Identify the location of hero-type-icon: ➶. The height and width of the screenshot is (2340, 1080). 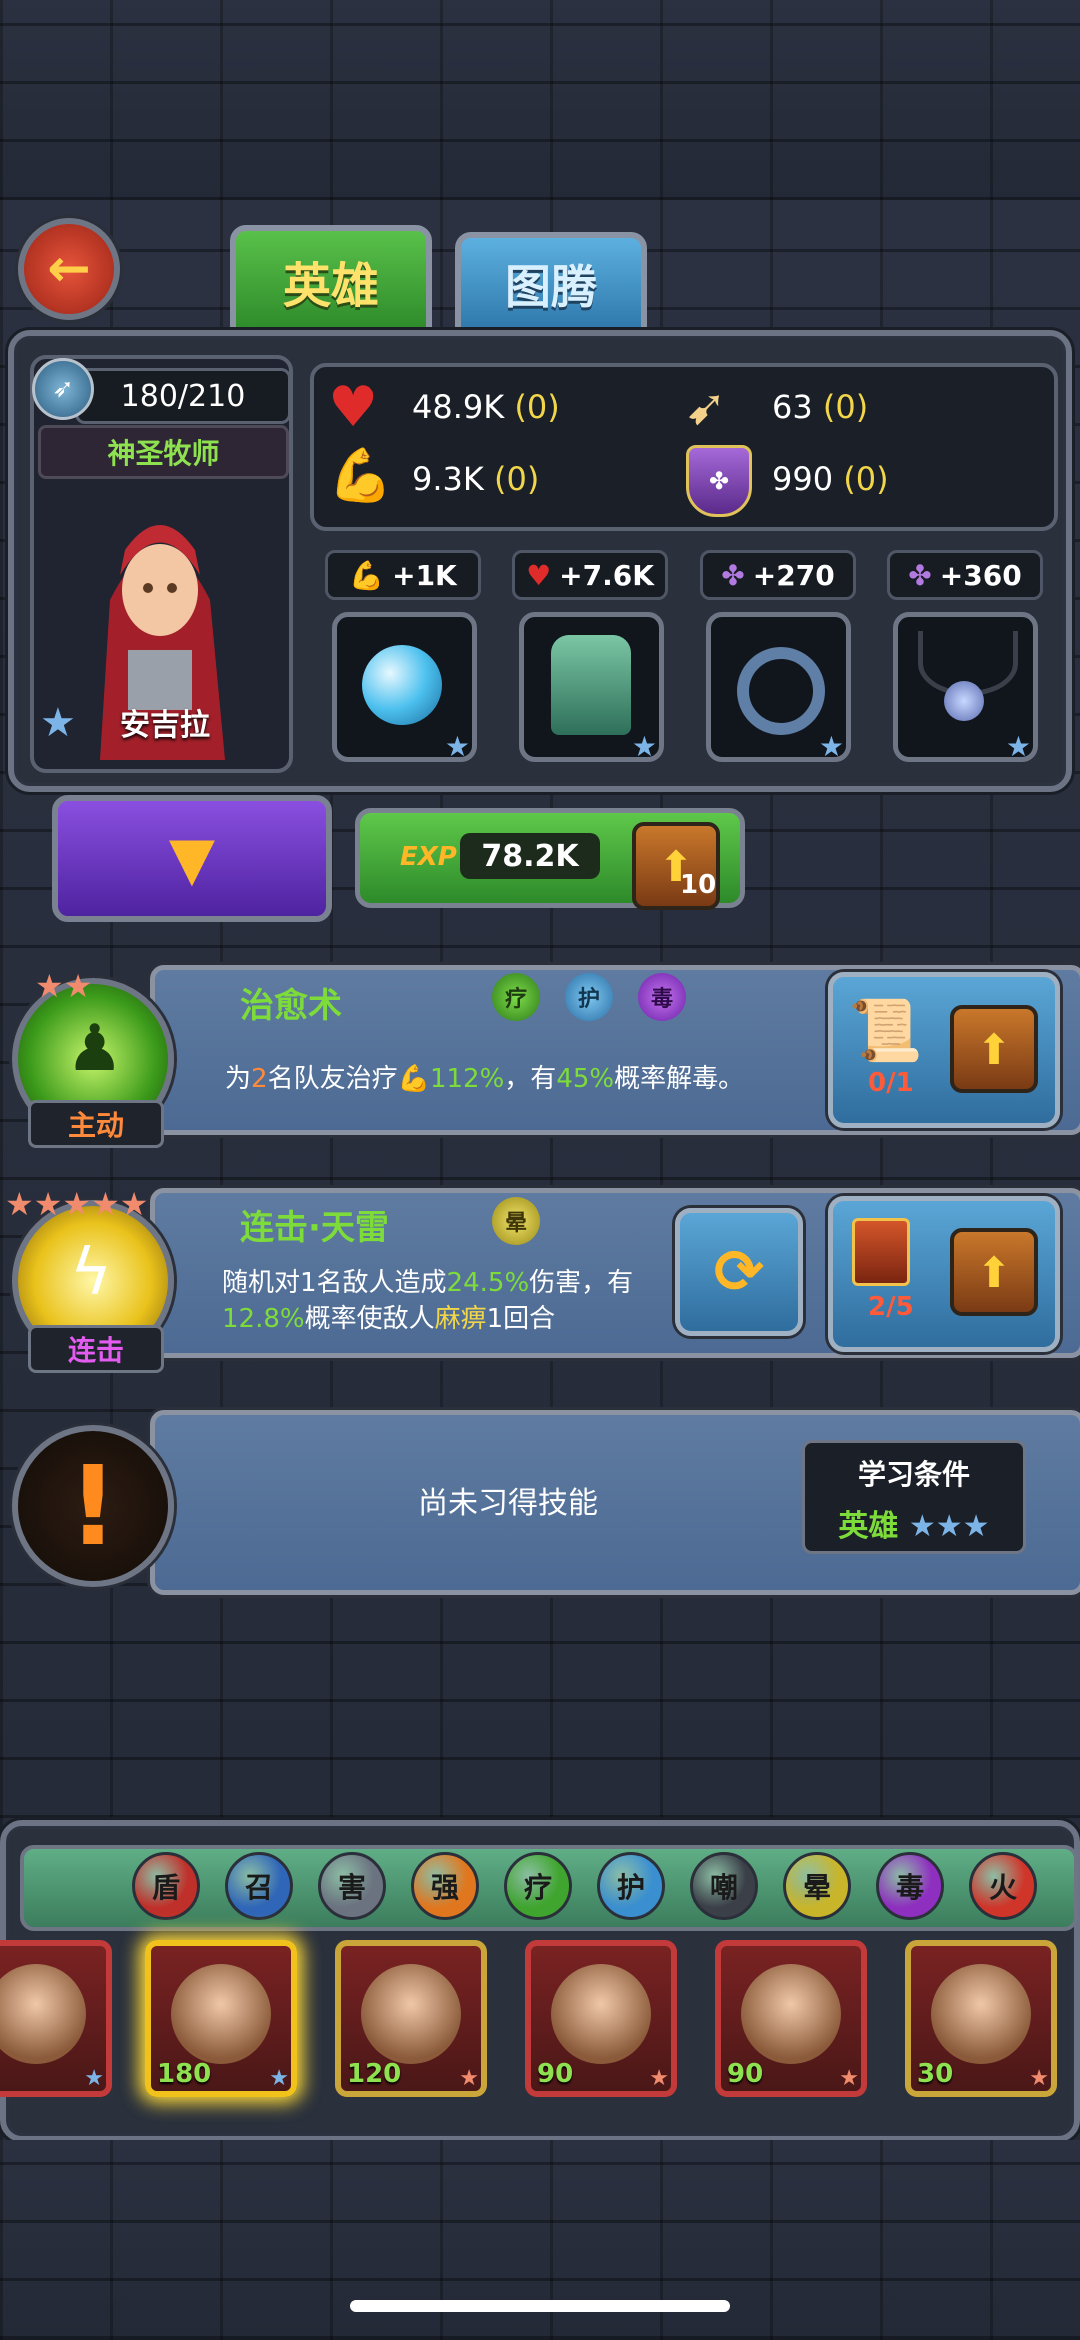
(63, 389).